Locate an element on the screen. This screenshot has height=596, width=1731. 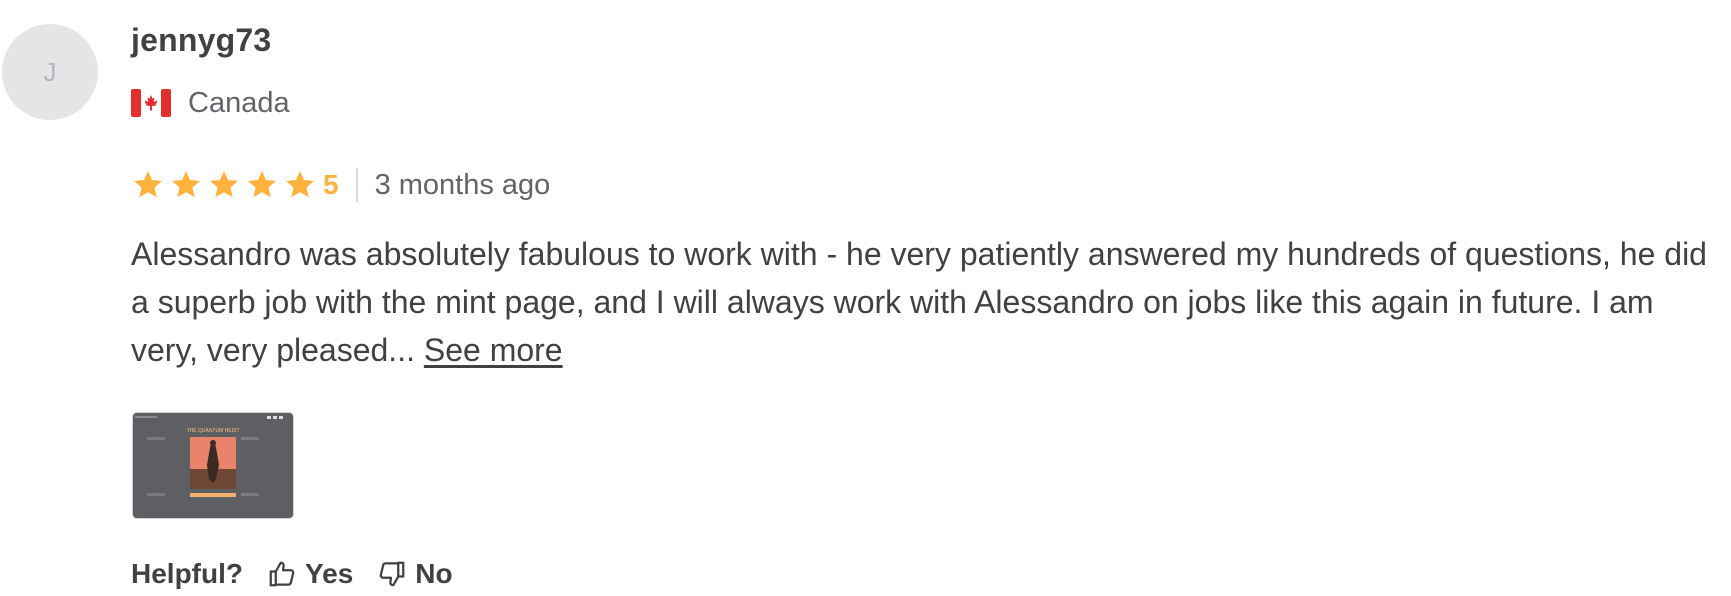
divider is located at coordinates (356, 185).